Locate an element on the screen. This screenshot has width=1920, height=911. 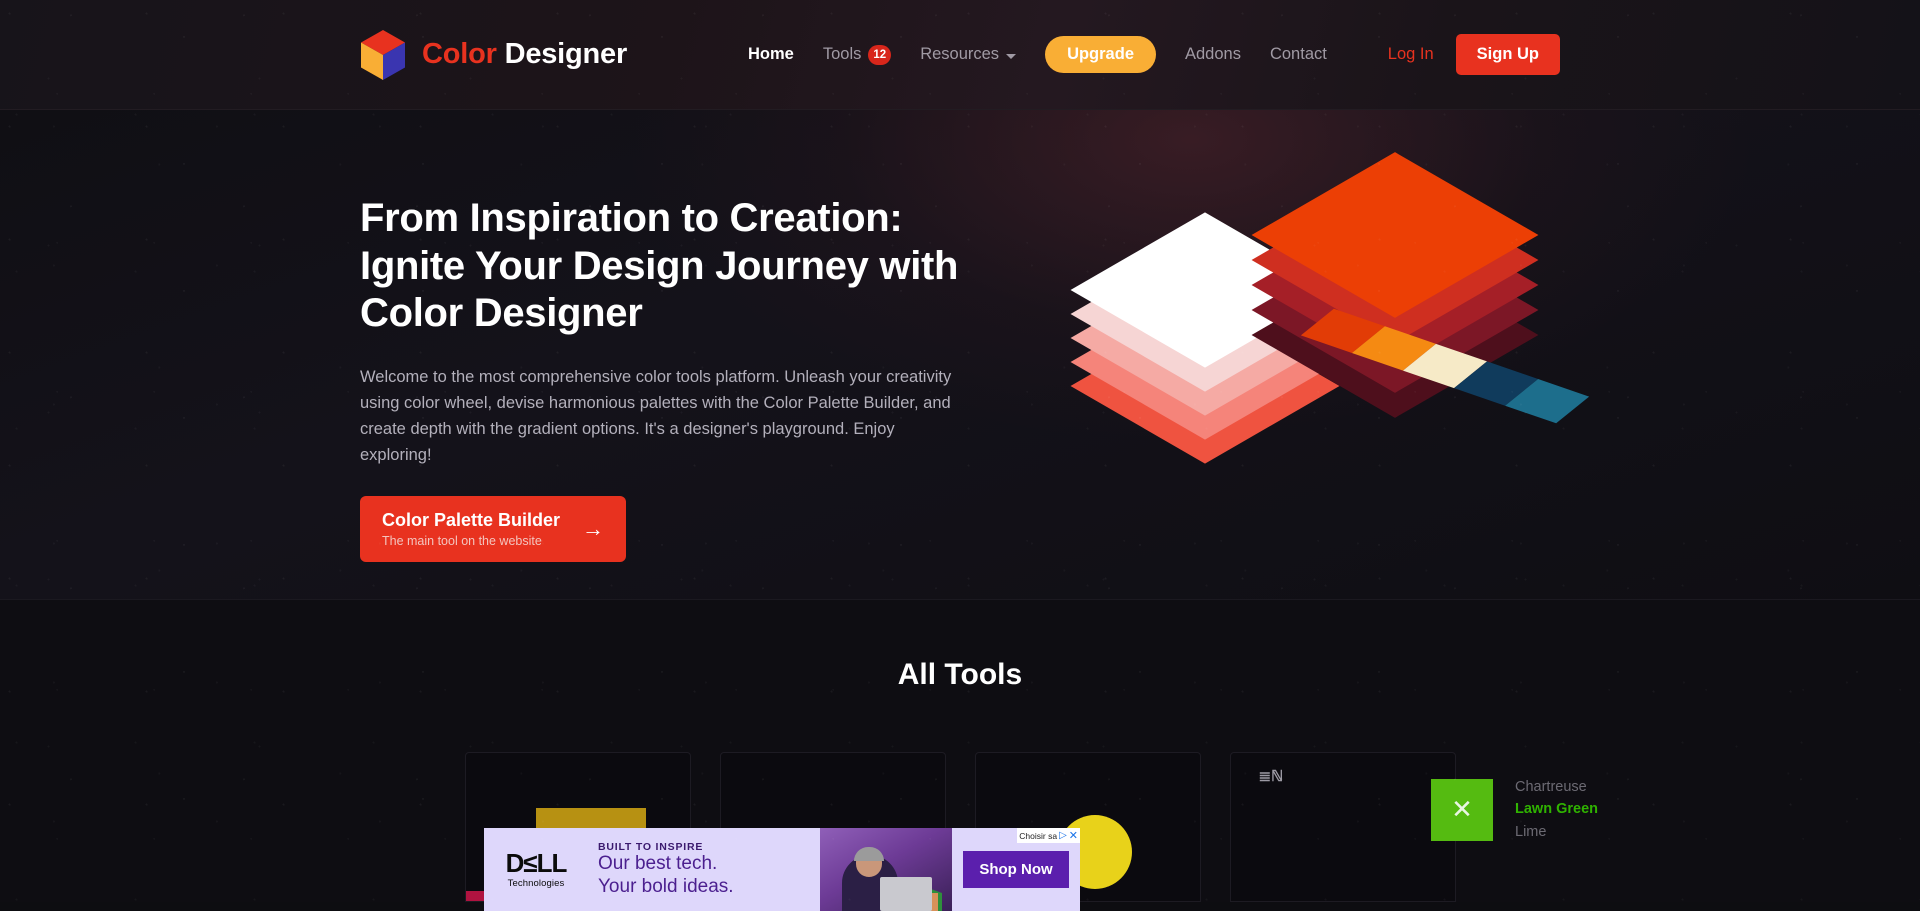
cta-primary-label: Color Palette Builder is located at coordinates (471, 520).